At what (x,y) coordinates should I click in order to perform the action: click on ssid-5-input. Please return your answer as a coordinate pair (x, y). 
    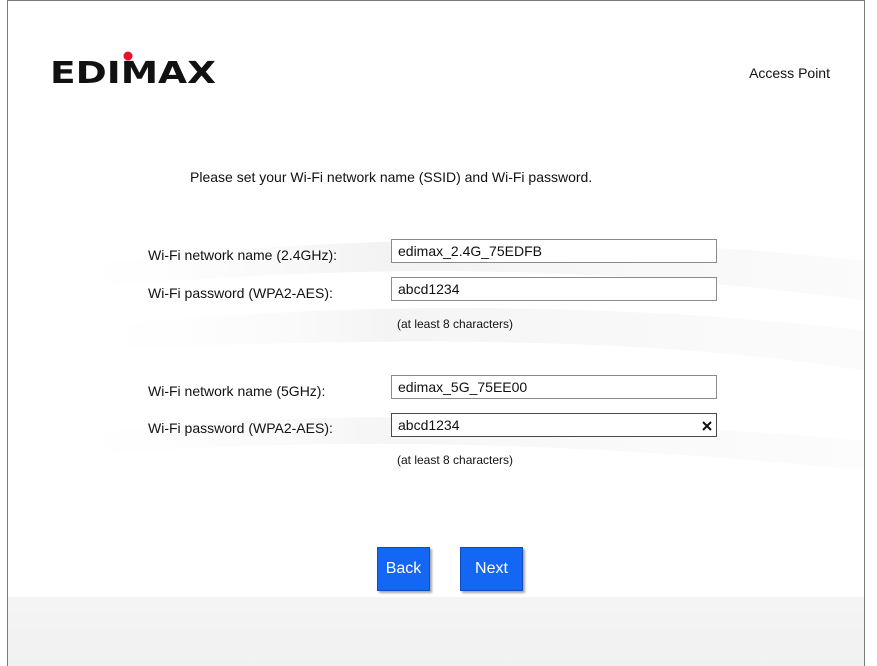
    Looking at the image, I should click on (554, 387).